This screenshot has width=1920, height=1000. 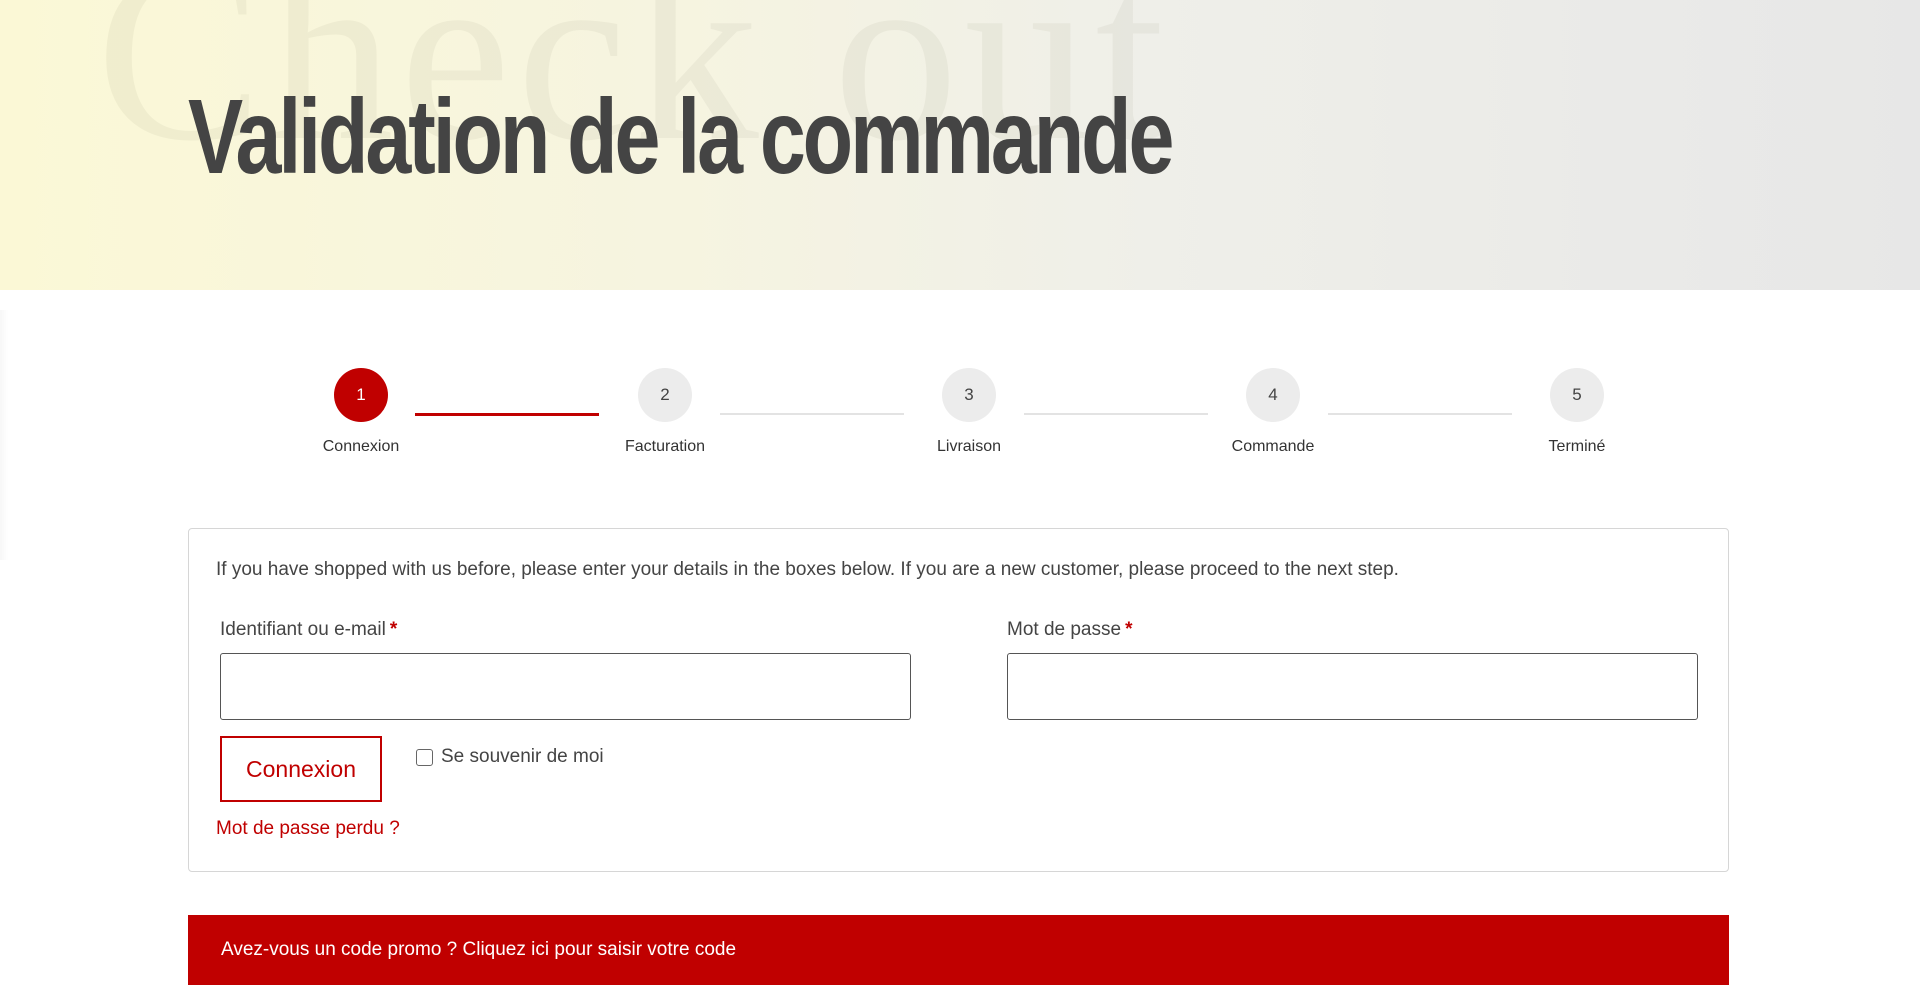 I want to click on step-facturation: 2 Facturation, so click(x=665, y=412).